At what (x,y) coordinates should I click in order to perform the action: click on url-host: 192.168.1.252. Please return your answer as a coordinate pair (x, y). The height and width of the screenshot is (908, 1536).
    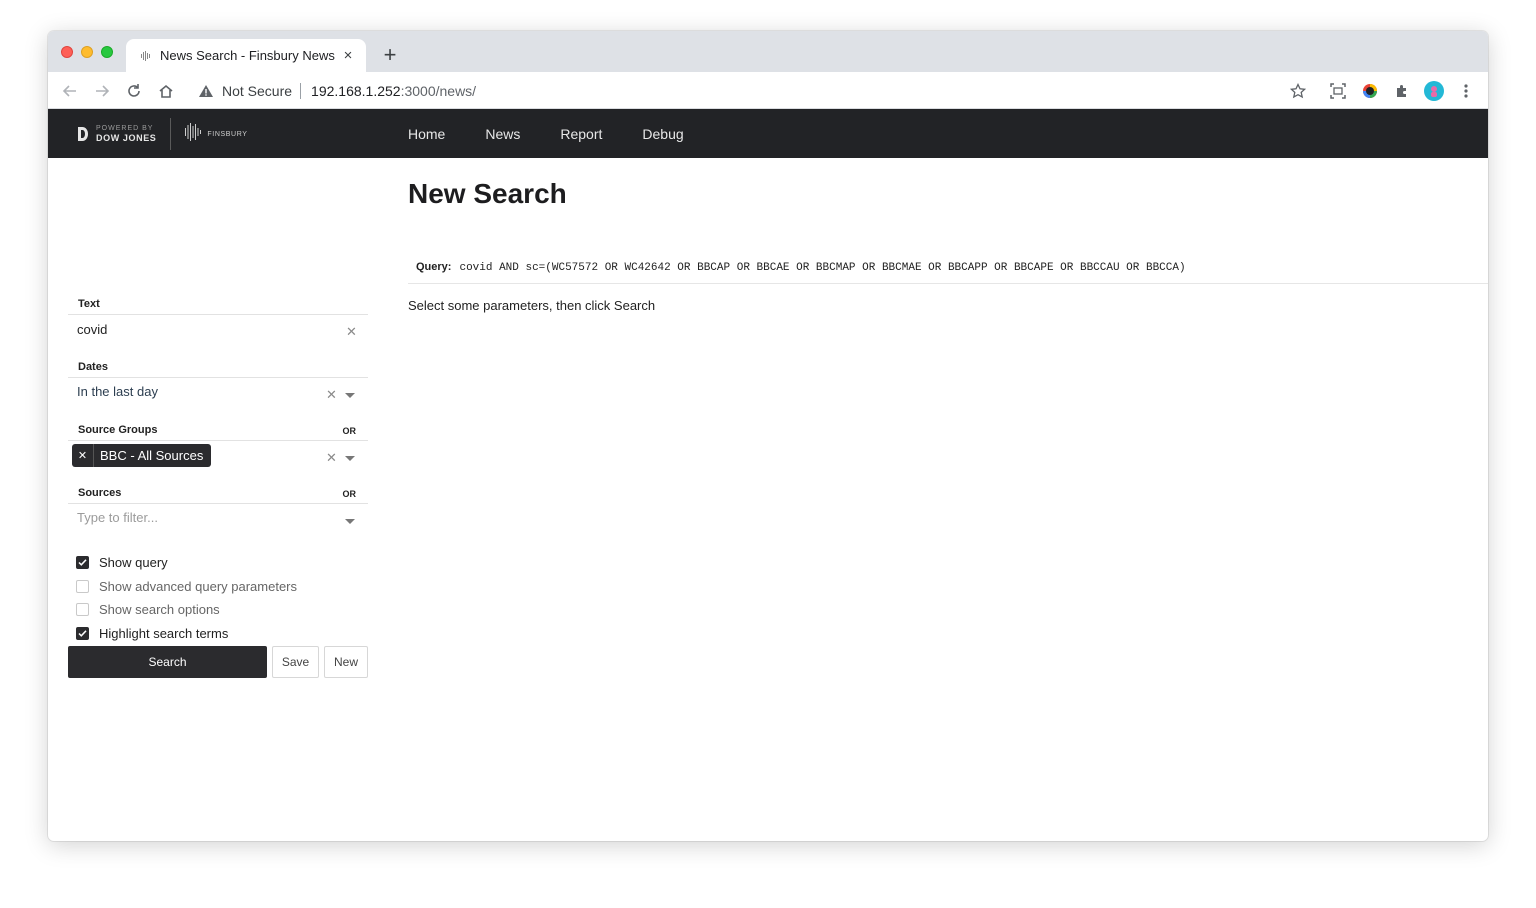
    Looking at the image, I should click on (356, 90).